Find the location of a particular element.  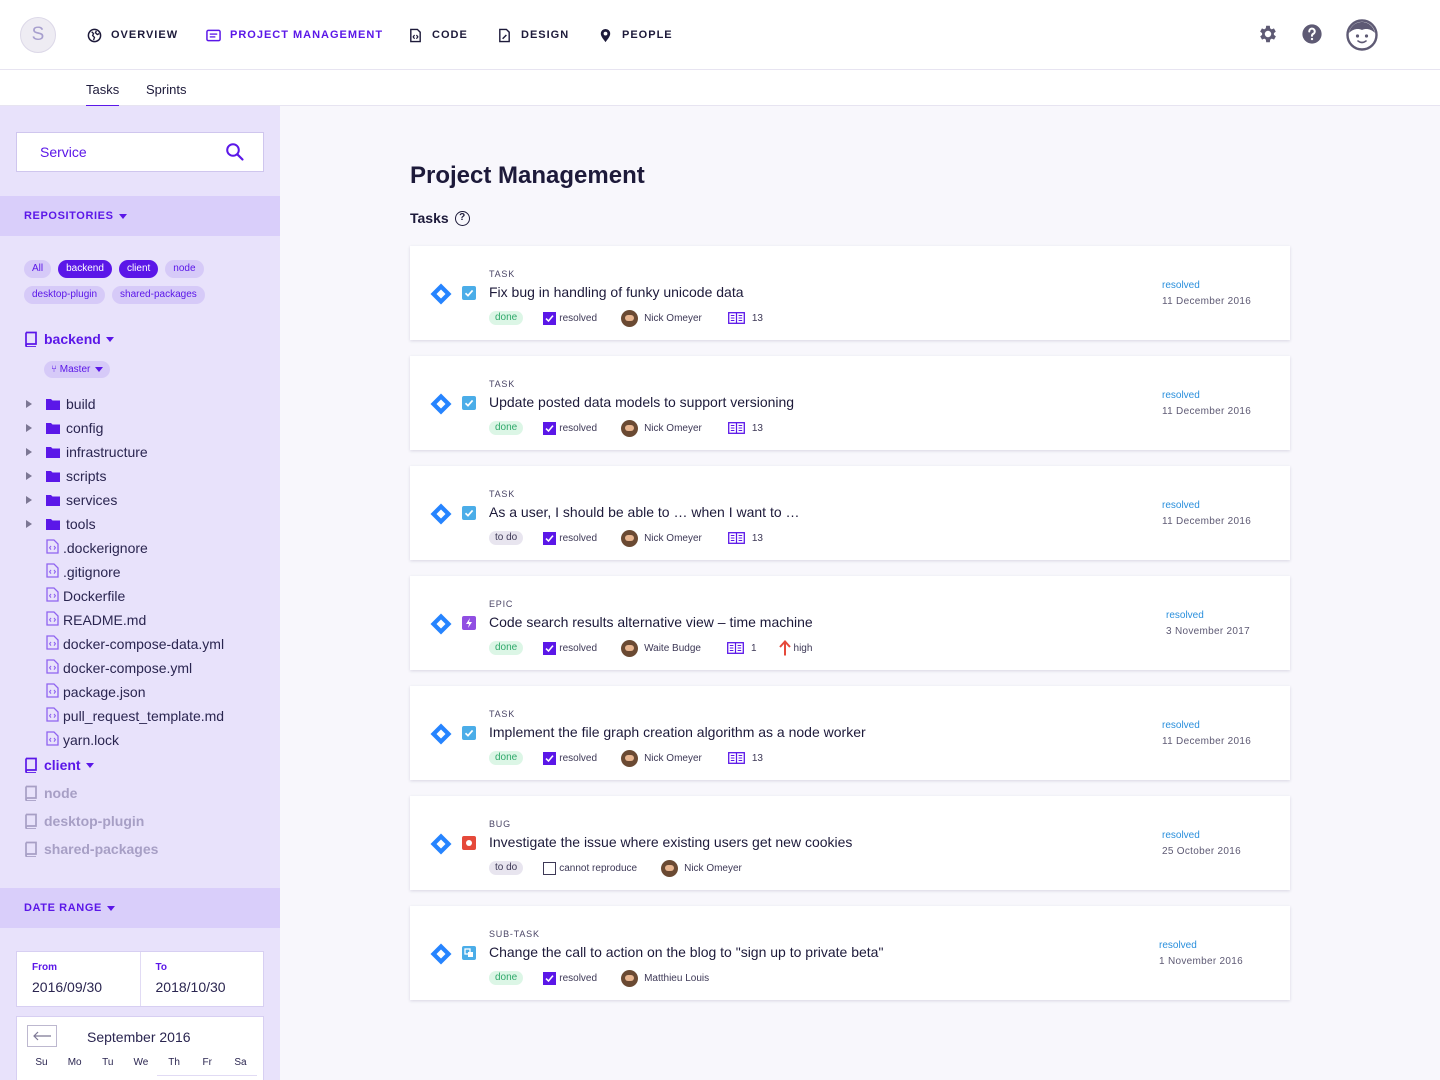

tasks-heading: Tasks ? is located at coordinates (440, 218).